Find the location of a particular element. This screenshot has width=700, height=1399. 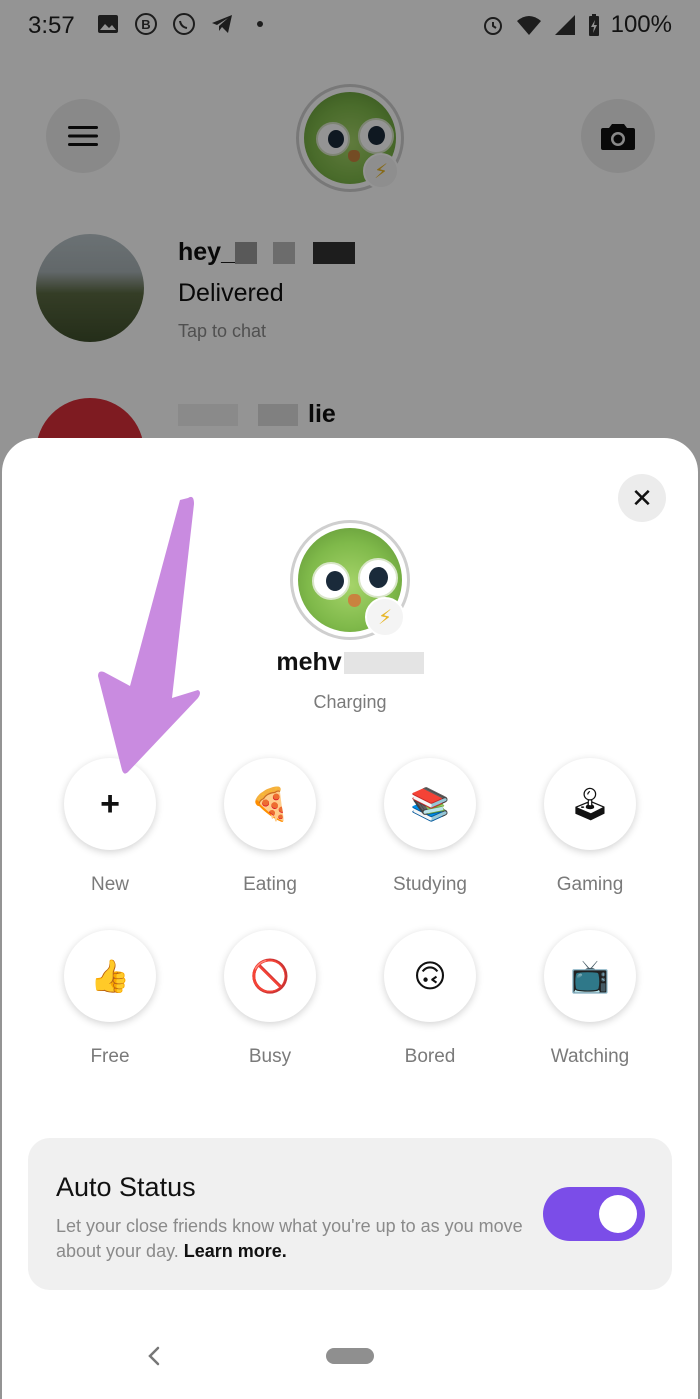

status-label: Watching is located at coordinates (590, 1056).